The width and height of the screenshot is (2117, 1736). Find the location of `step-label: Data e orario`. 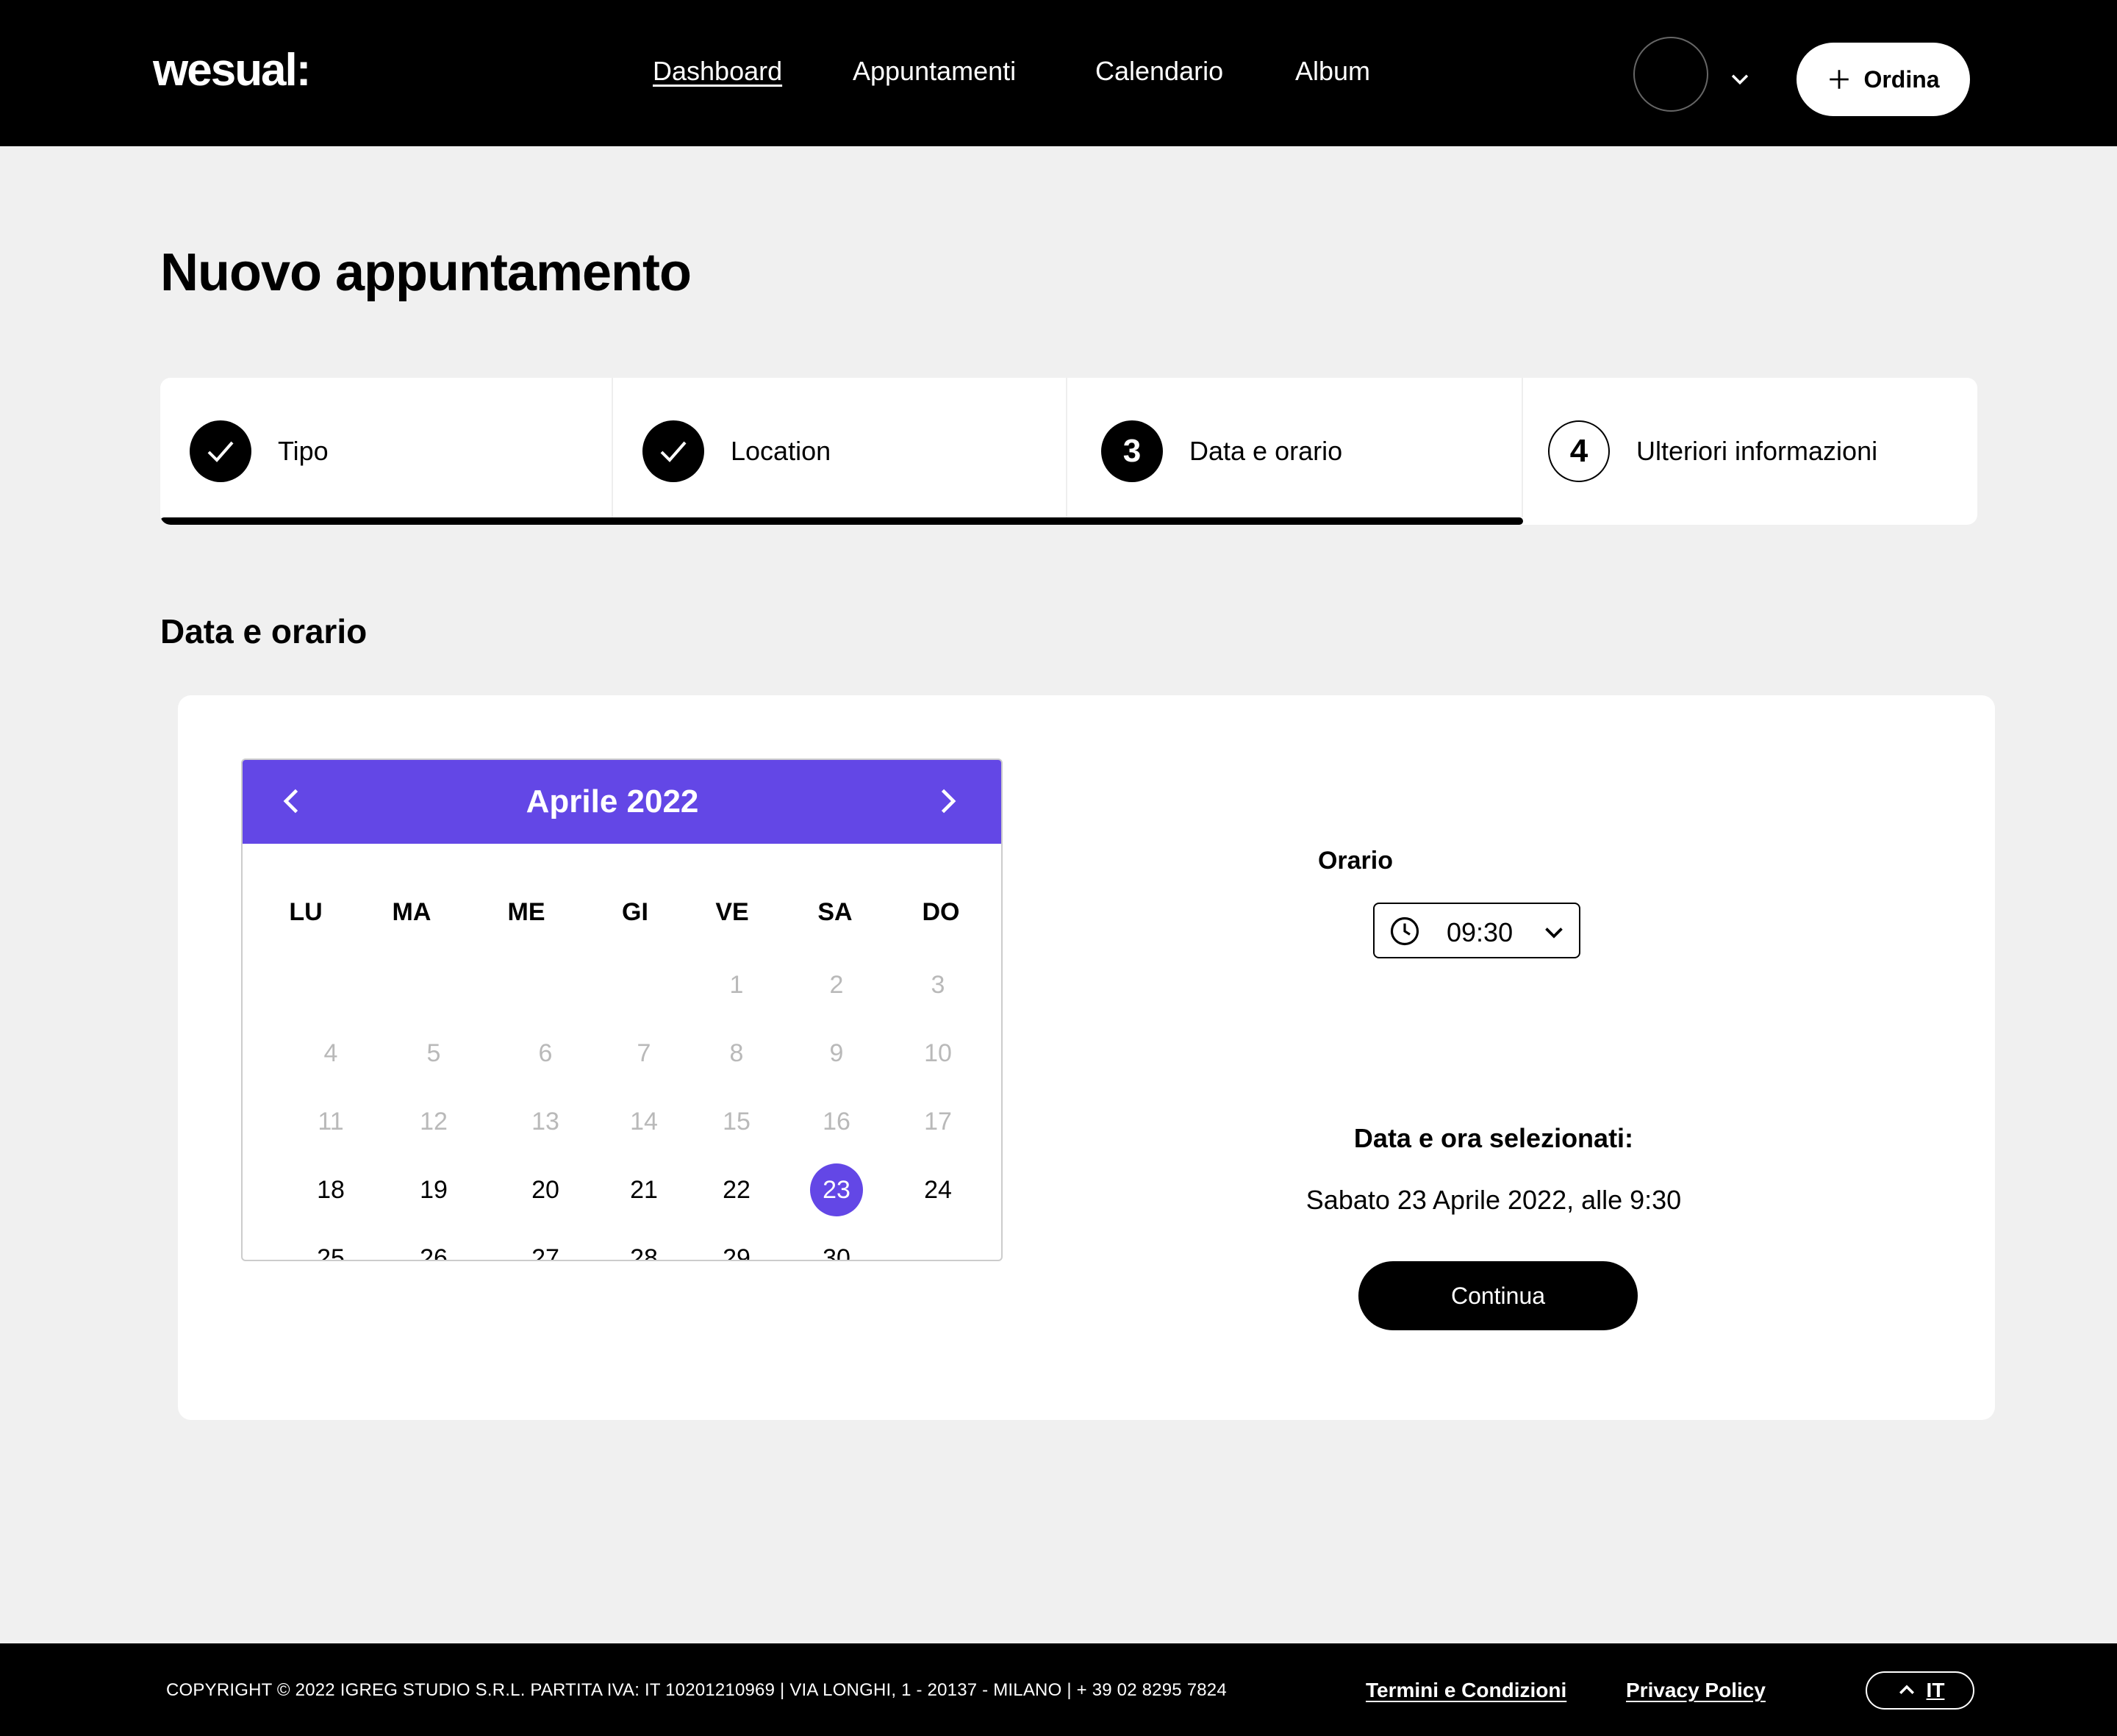

step-label: Data e orario is located at coordinates (1266, 451).